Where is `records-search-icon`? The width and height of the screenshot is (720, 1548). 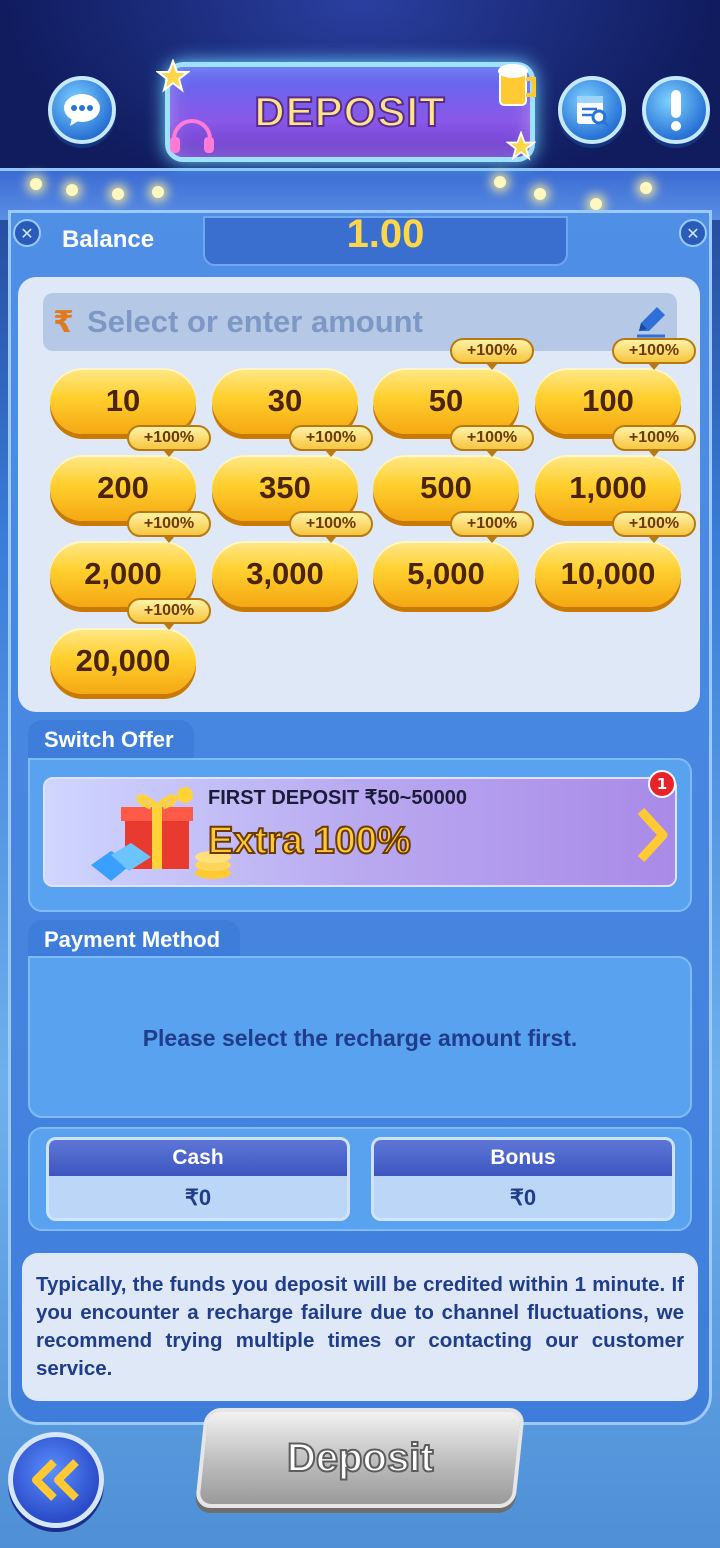 records-search-icon is located at coordinates (593, 112).